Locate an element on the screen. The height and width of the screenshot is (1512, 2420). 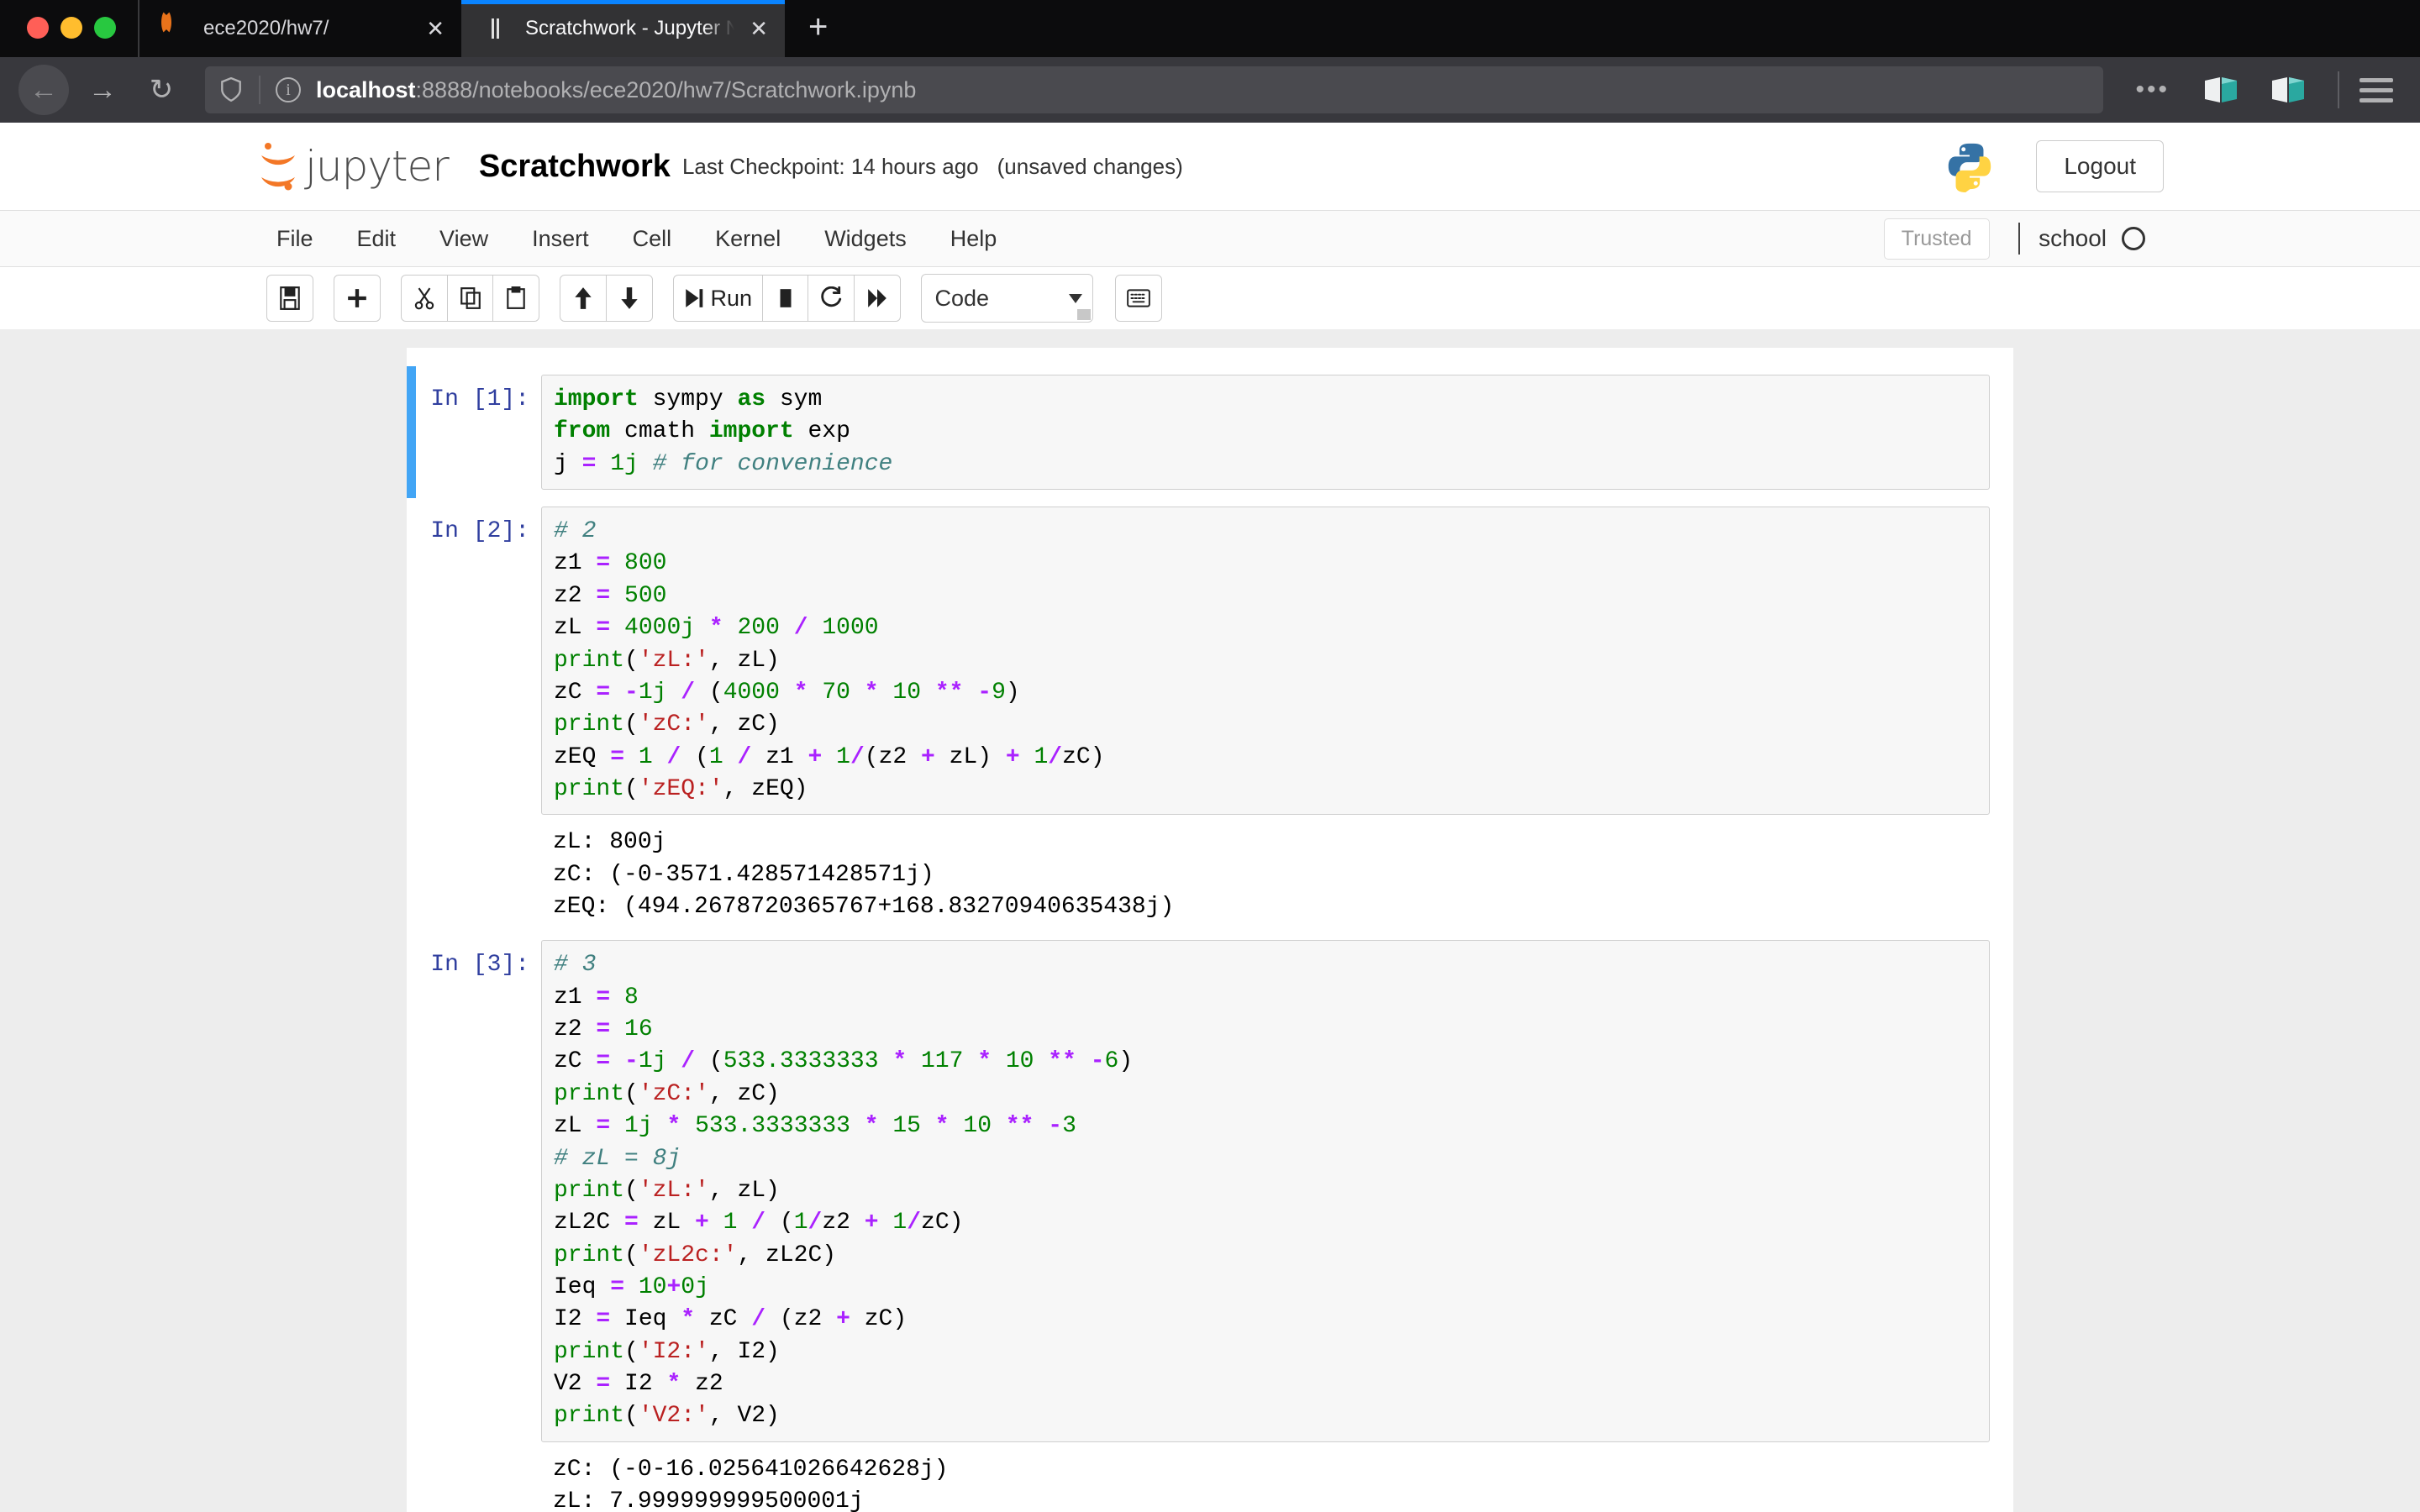
run-button-label: Run is located at coordinates (732, 298).